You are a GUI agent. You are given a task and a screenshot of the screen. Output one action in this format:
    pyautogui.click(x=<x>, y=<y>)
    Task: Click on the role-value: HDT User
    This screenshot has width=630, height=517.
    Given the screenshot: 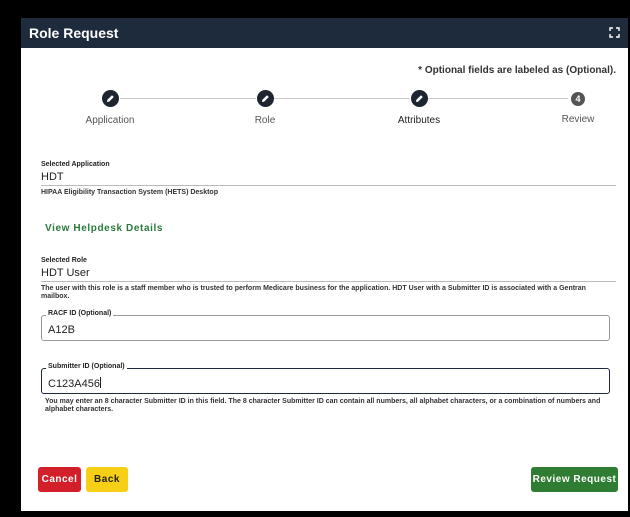 What is the action you would take?
    pyautogui.click(x=65, y=273)
    